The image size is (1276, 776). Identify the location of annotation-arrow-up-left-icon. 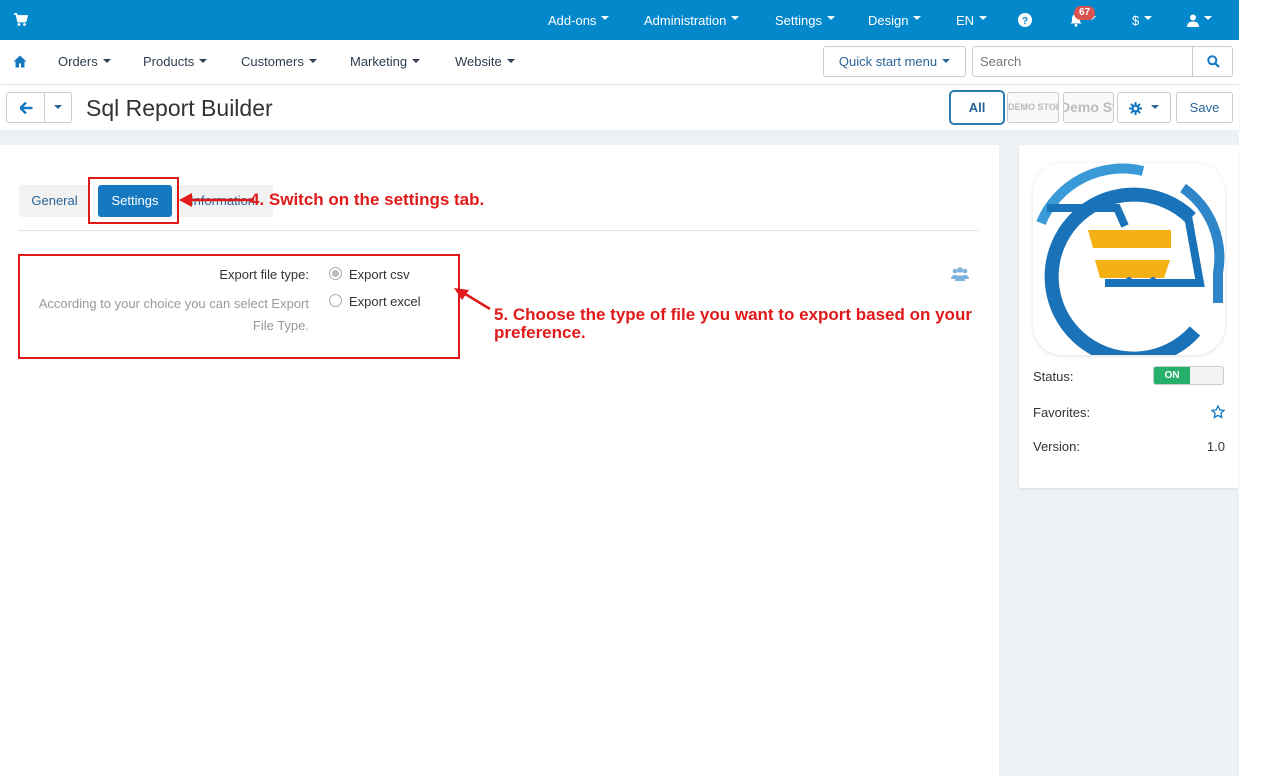
(472, 299).